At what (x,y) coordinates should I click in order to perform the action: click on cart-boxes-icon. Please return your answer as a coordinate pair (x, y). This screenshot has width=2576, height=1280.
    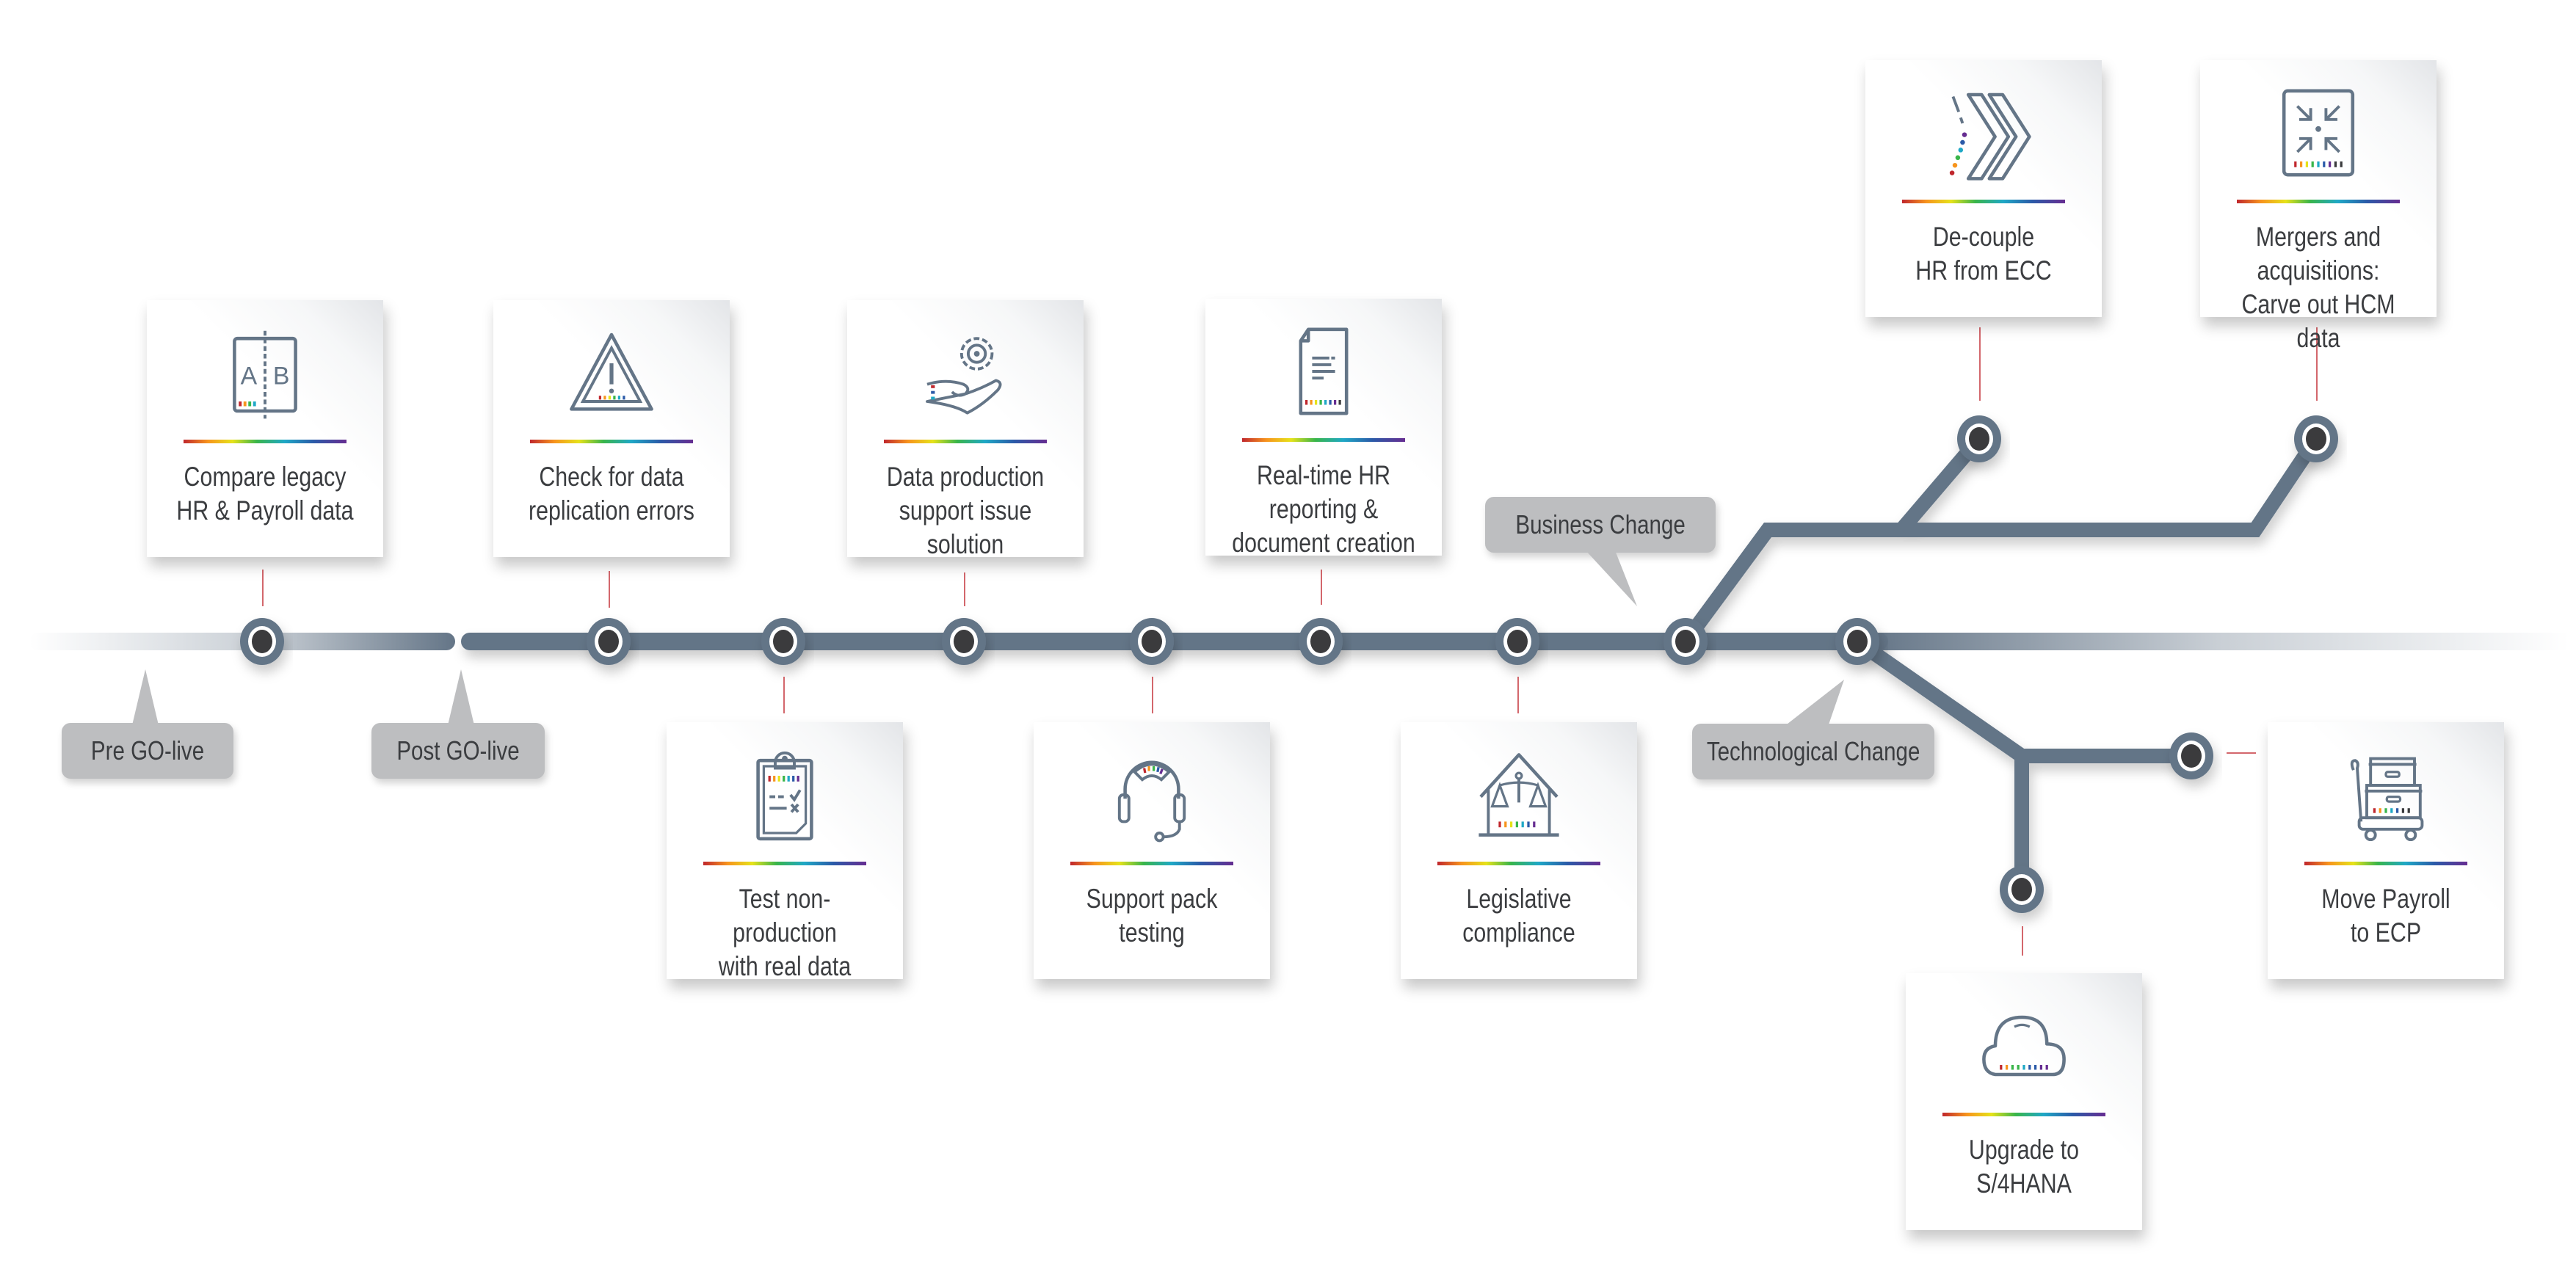
    Looking at the image, I should click on (2387, 800).